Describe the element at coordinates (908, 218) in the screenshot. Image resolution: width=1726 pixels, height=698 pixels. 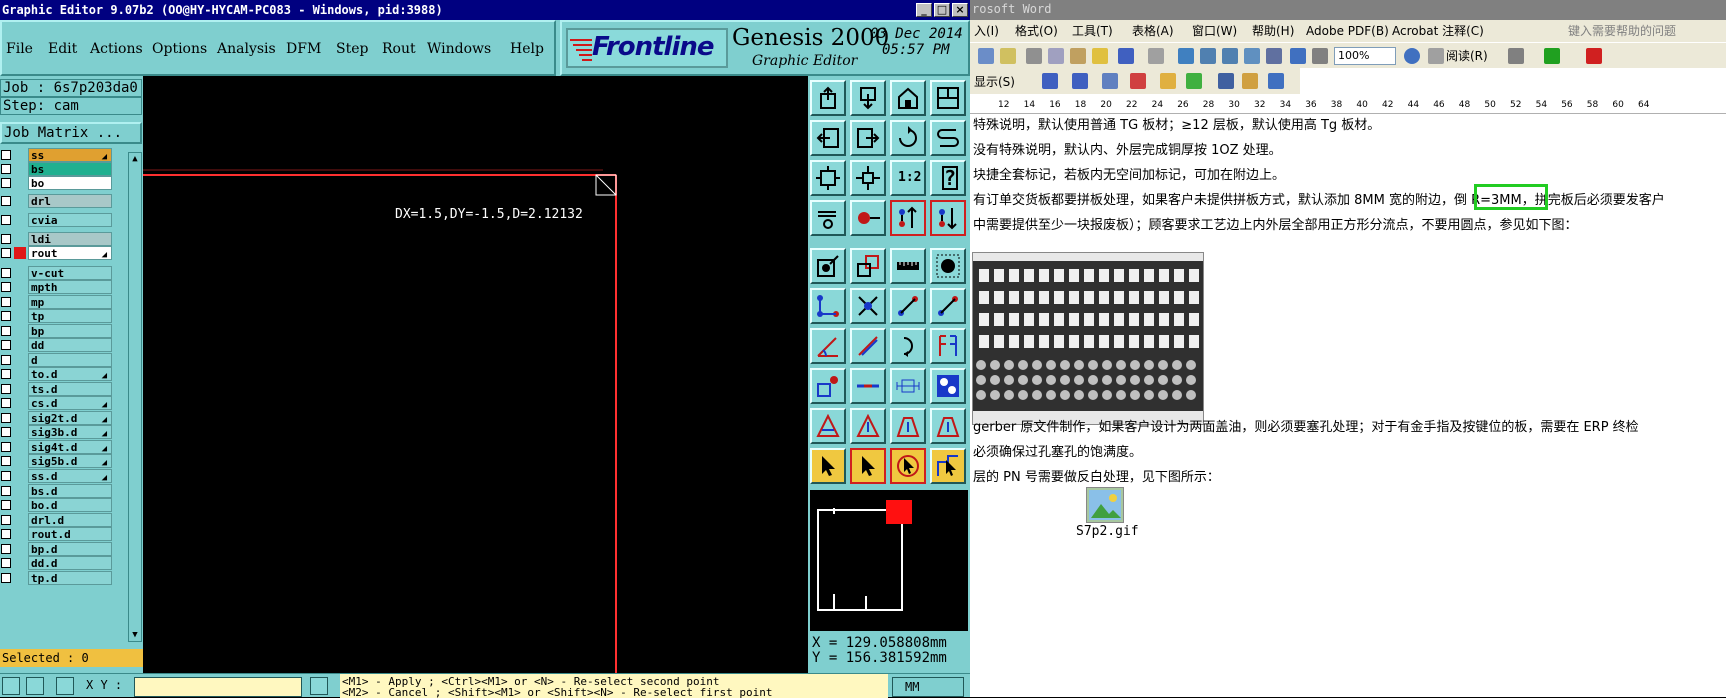
I see `tool-connect-up` at that location.